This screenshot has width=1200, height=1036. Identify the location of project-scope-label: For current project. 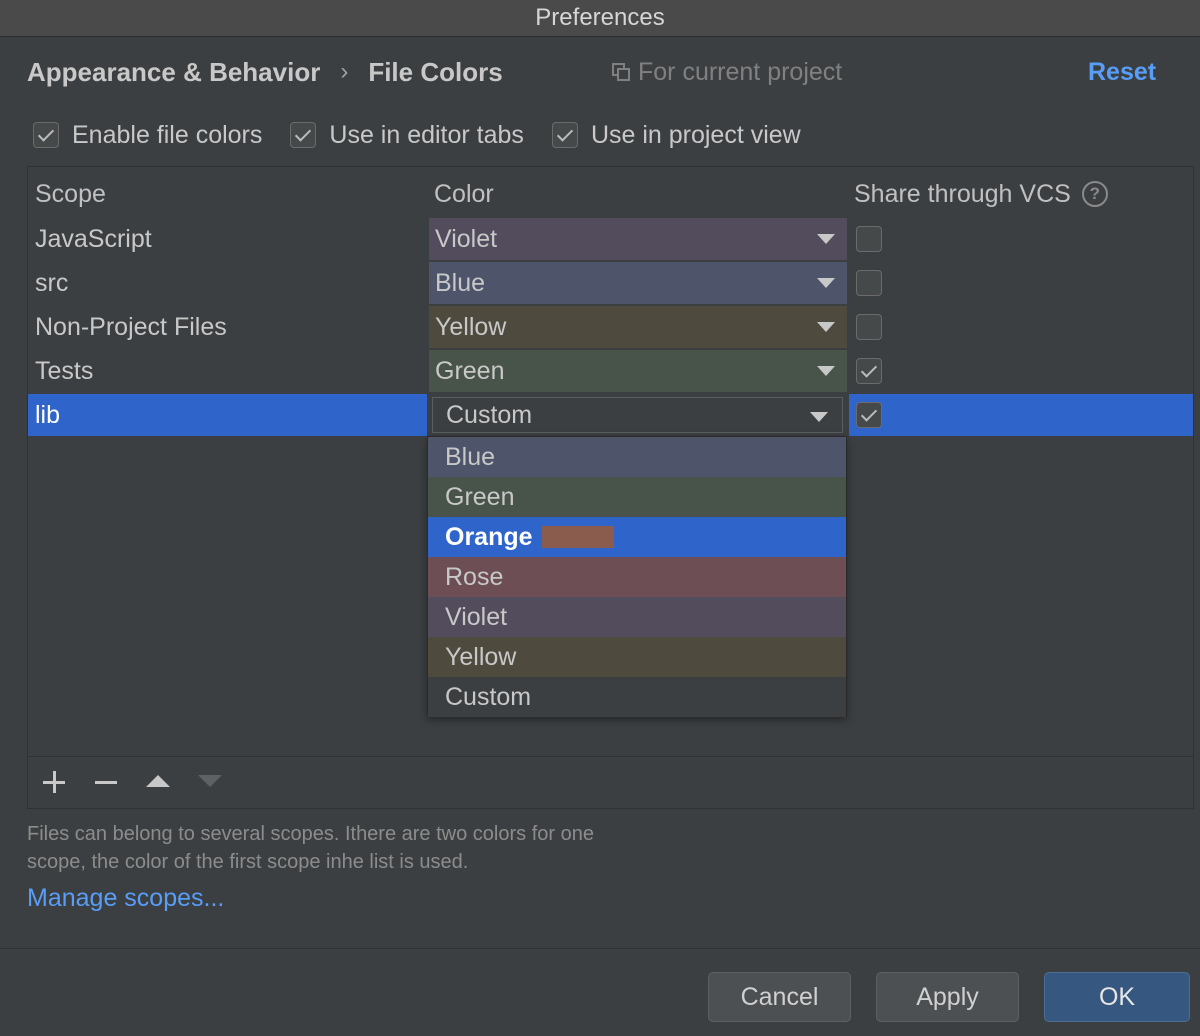
(740, 71).